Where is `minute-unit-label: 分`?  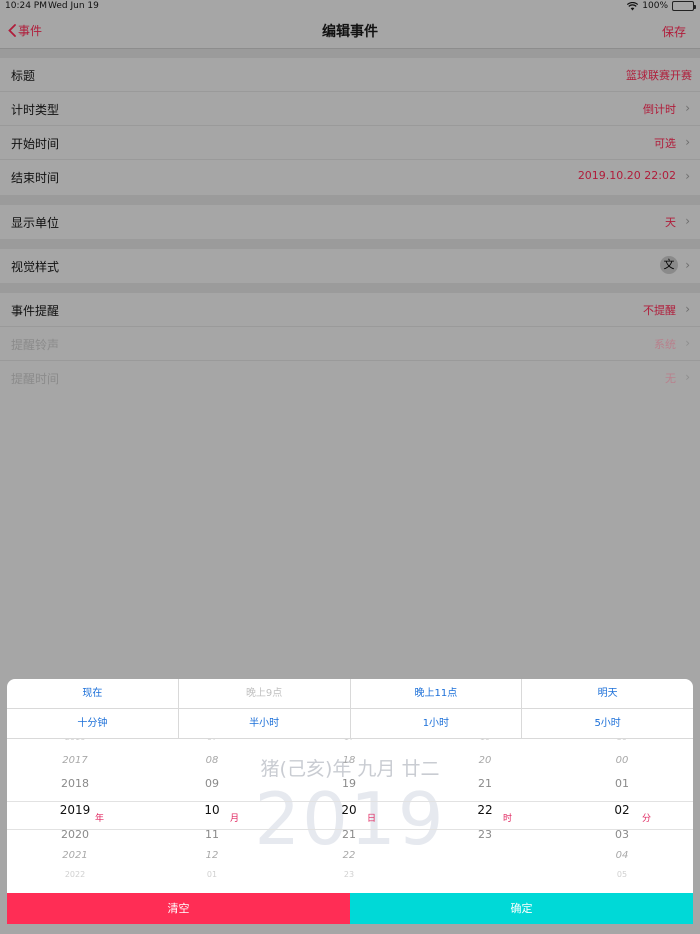 minute-unit-label: 分 is located at coordinates (647, 819).